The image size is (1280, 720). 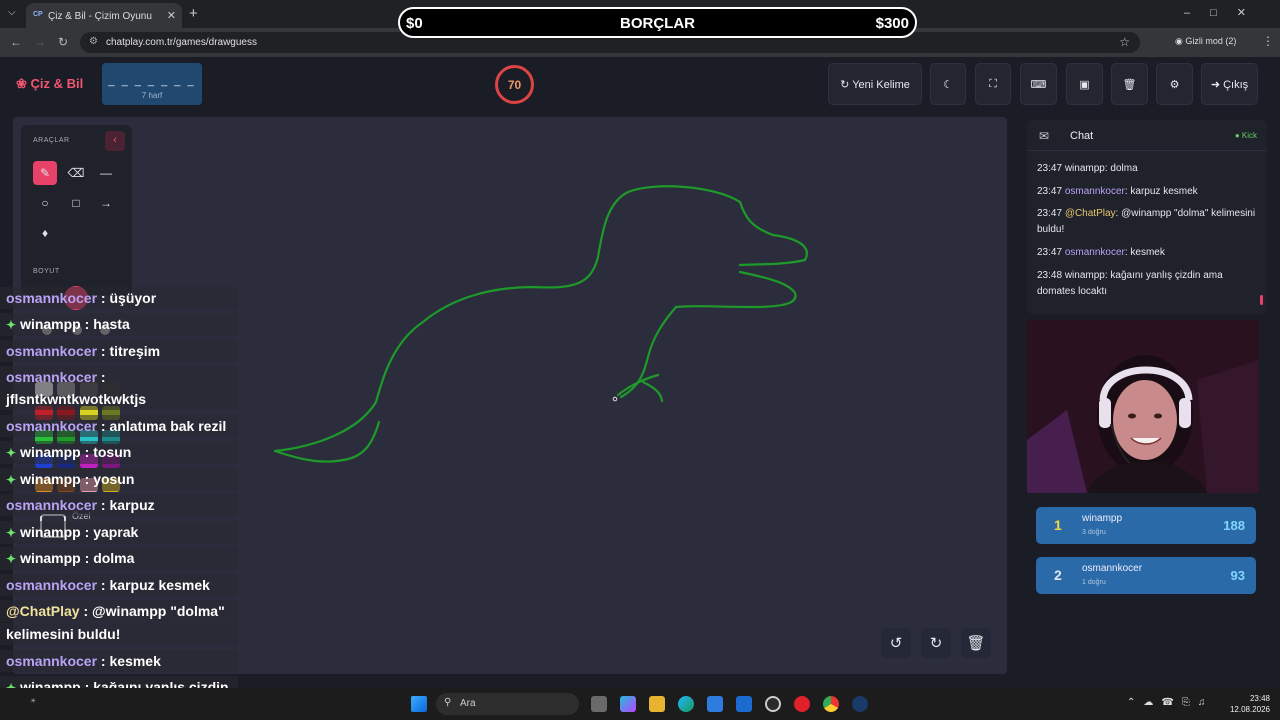 I want to click on leader-correct-count: 3 doğru, so click(x=1094, y=532).